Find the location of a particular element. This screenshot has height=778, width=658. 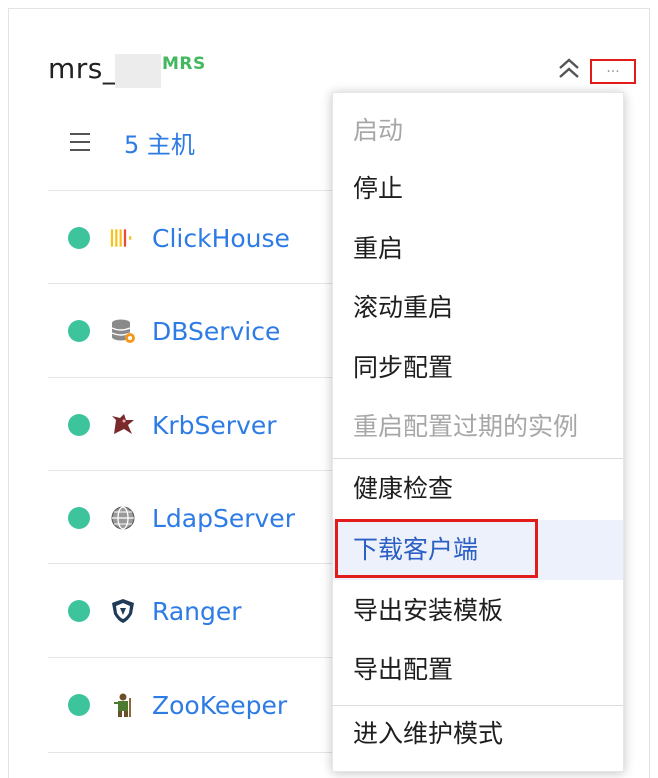

service-row-clickhouse: ClickHouse is located at coordinates (179, 238).